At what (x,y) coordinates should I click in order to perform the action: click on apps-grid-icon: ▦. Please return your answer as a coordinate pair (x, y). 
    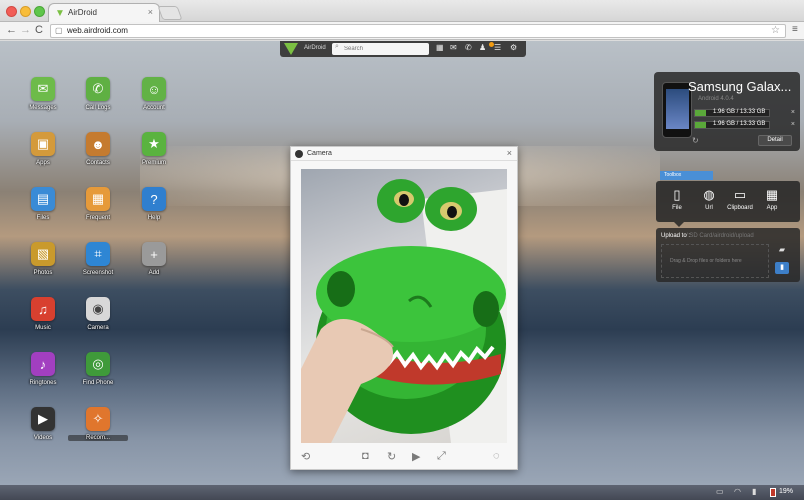
    Looking at the image, I should click on (440, 47).